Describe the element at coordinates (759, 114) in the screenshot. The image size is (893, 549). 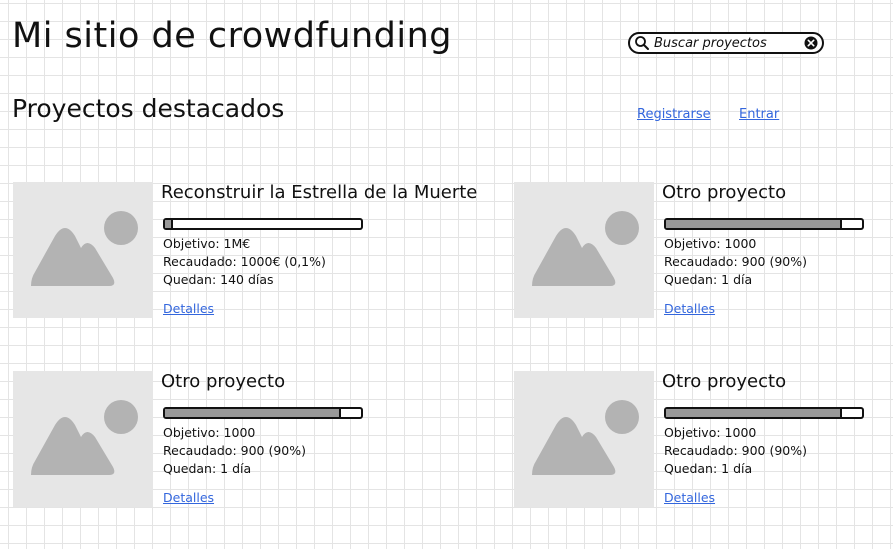
I see `login-link: Entrar` at that location.